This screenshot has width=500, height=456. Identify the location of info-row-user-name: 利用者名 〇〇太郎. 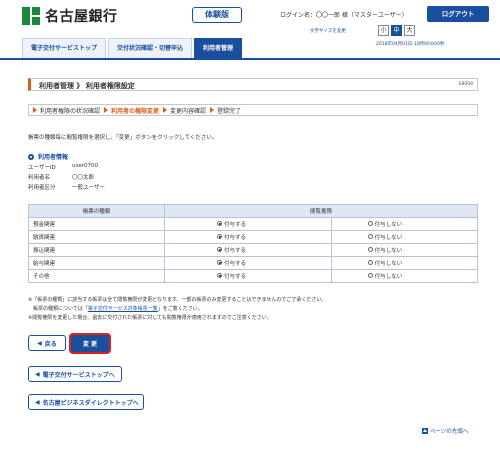
(61, 178).